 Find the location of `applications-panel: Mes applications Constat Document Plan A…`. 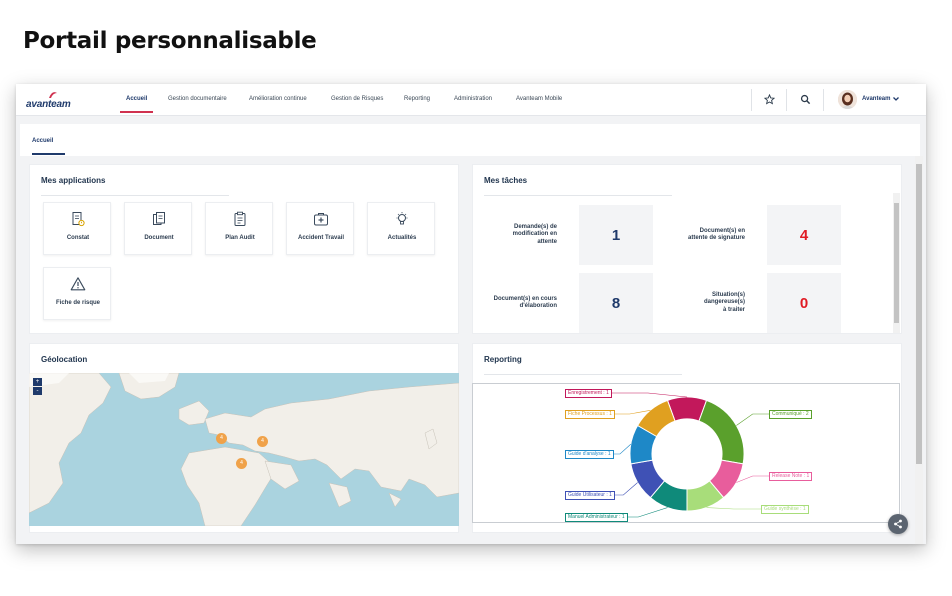

applications-panel: Mes applications Constat Document Plan A… is located at coordinates (244, 249).